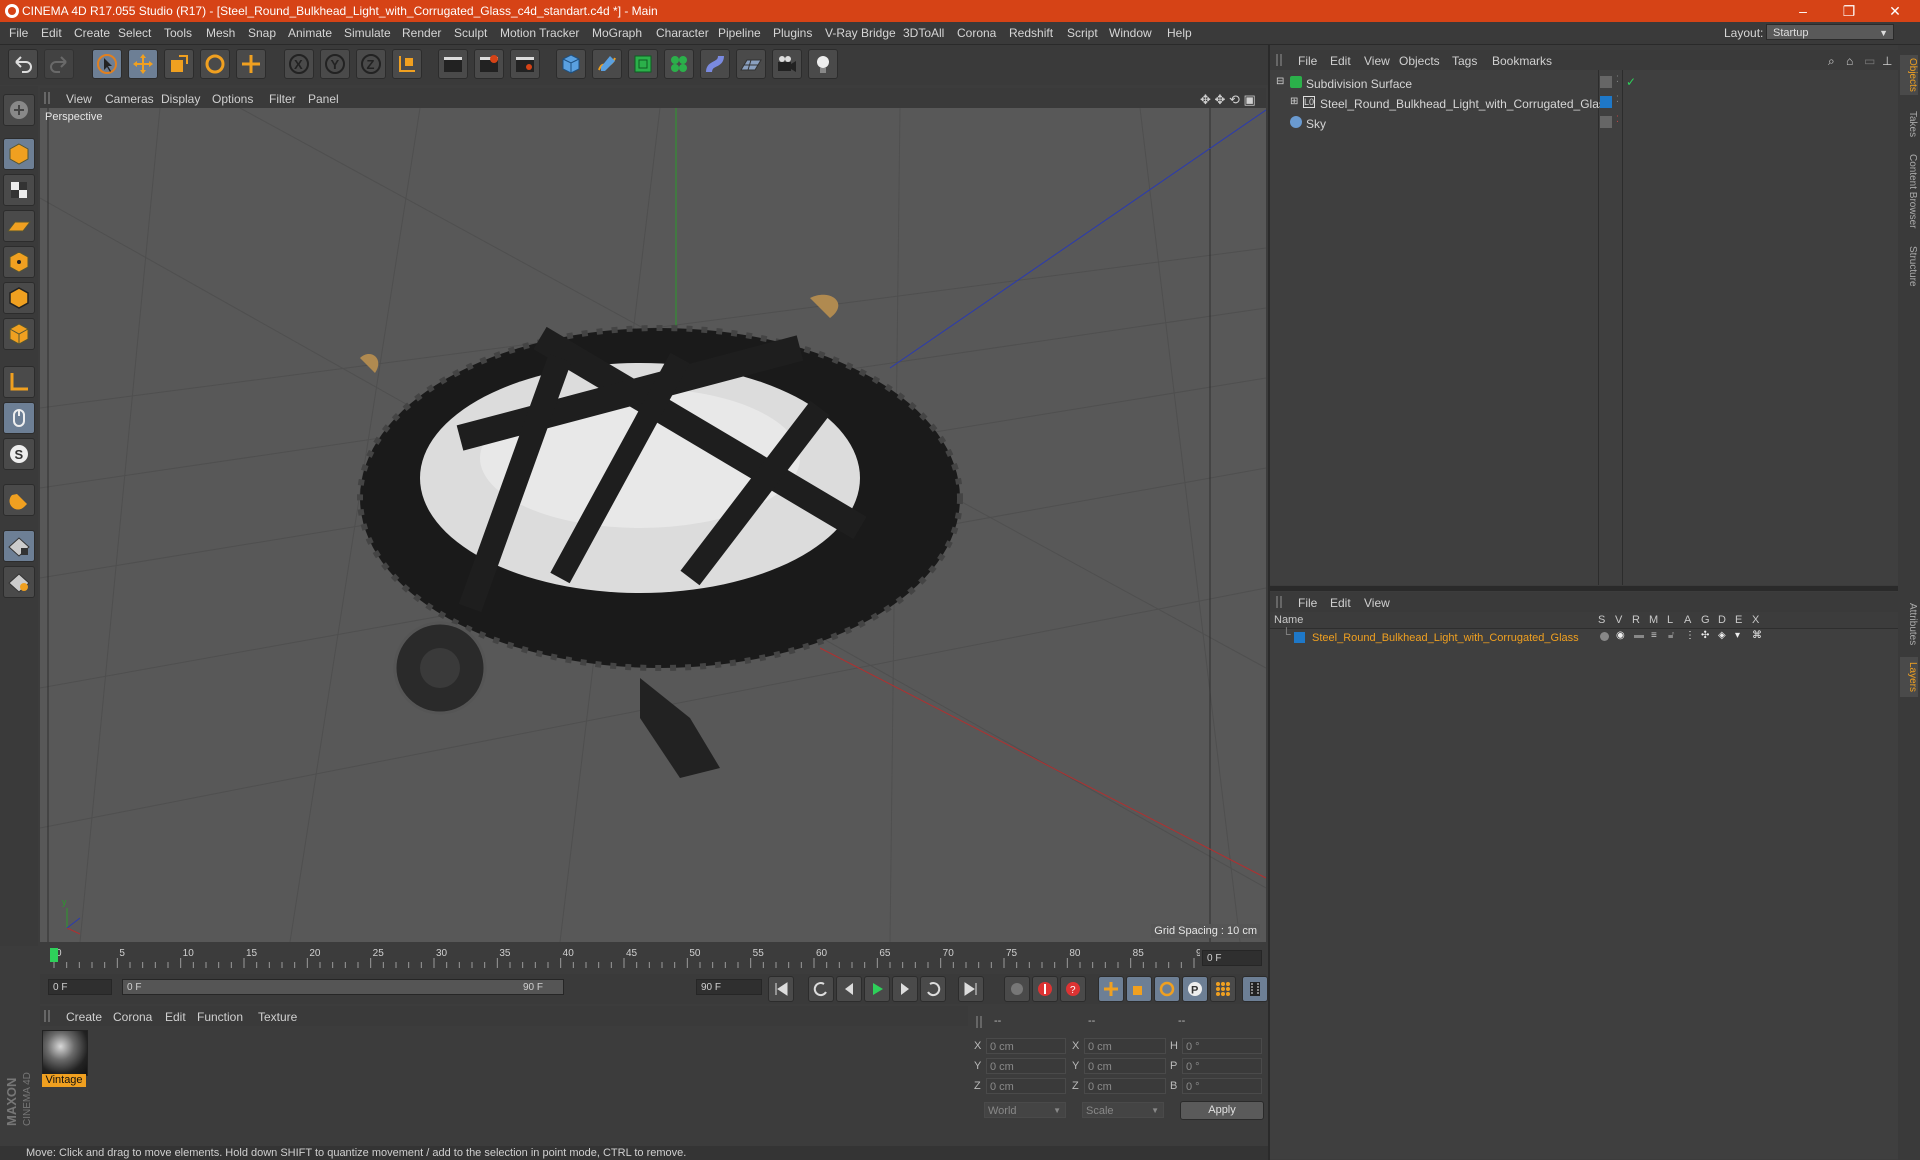  What do you see at coordinates (1026, 1046) in the screenshot?
I see `position-x-field: 0 cm` at bounding box center [1026, 1046].